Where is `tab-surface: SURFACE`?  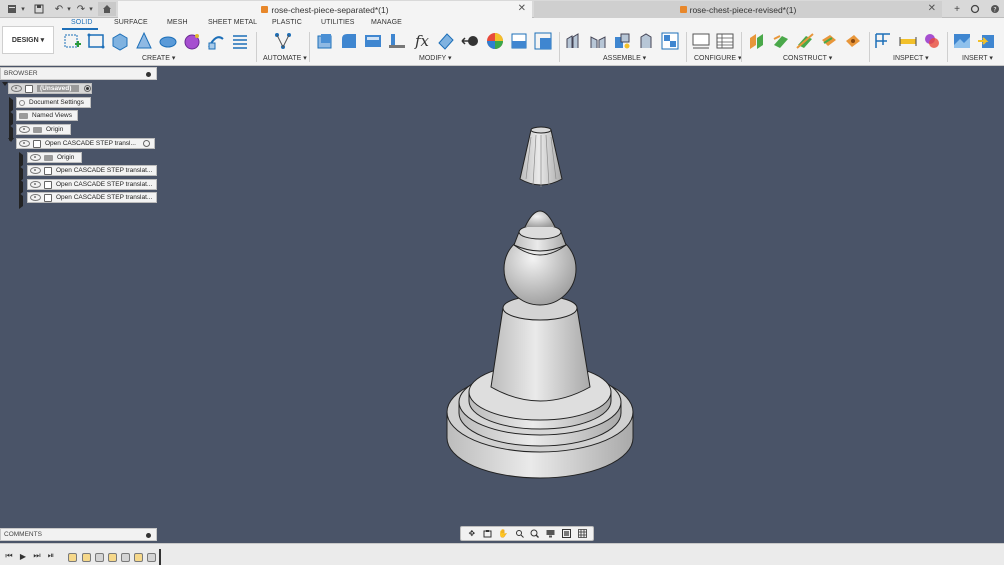 tab-surface: SURFACE is located at coordinates (131, 22).